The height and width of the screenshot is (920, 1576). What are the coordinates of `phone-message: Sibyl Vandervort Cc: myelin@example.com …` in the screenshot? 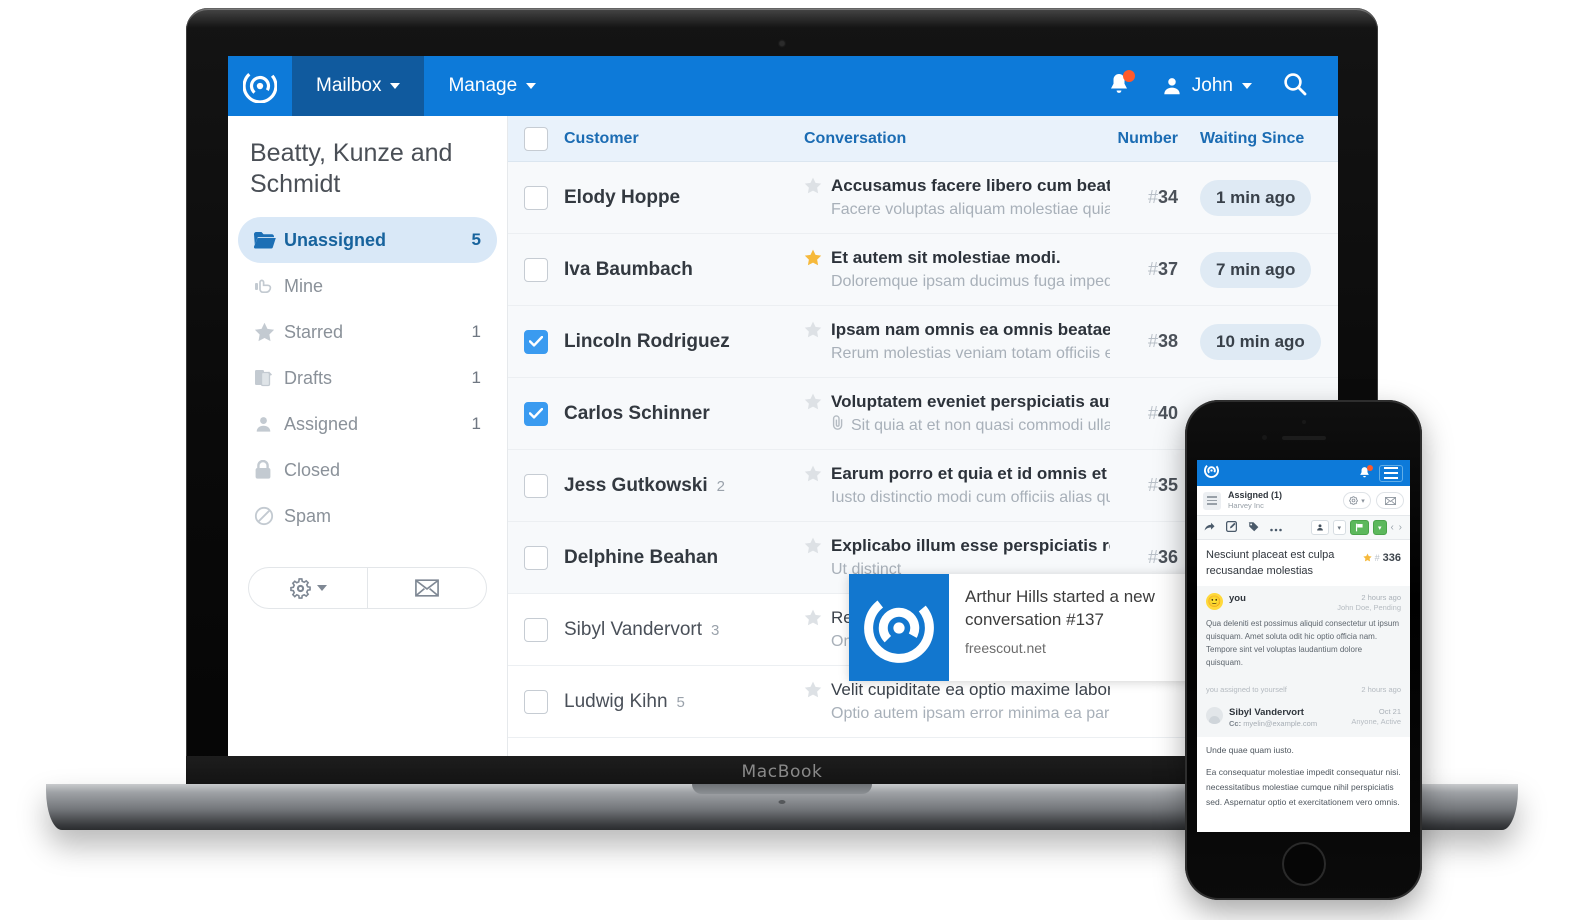 It's located at (1303, 719).